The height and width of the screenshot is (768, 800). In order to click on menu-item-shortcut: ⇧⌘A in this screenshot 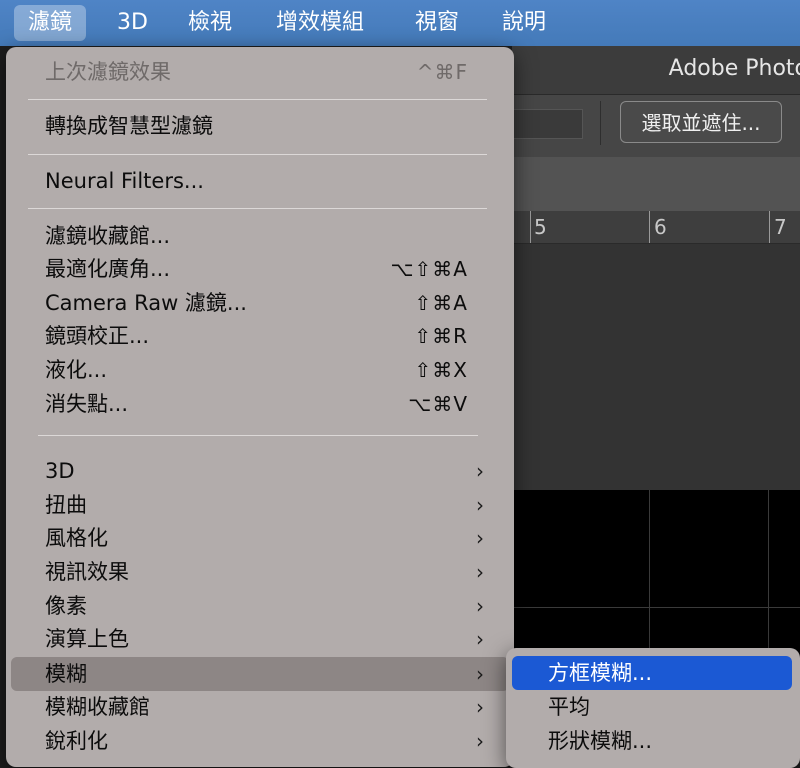, I will do `click(441, 303)`.